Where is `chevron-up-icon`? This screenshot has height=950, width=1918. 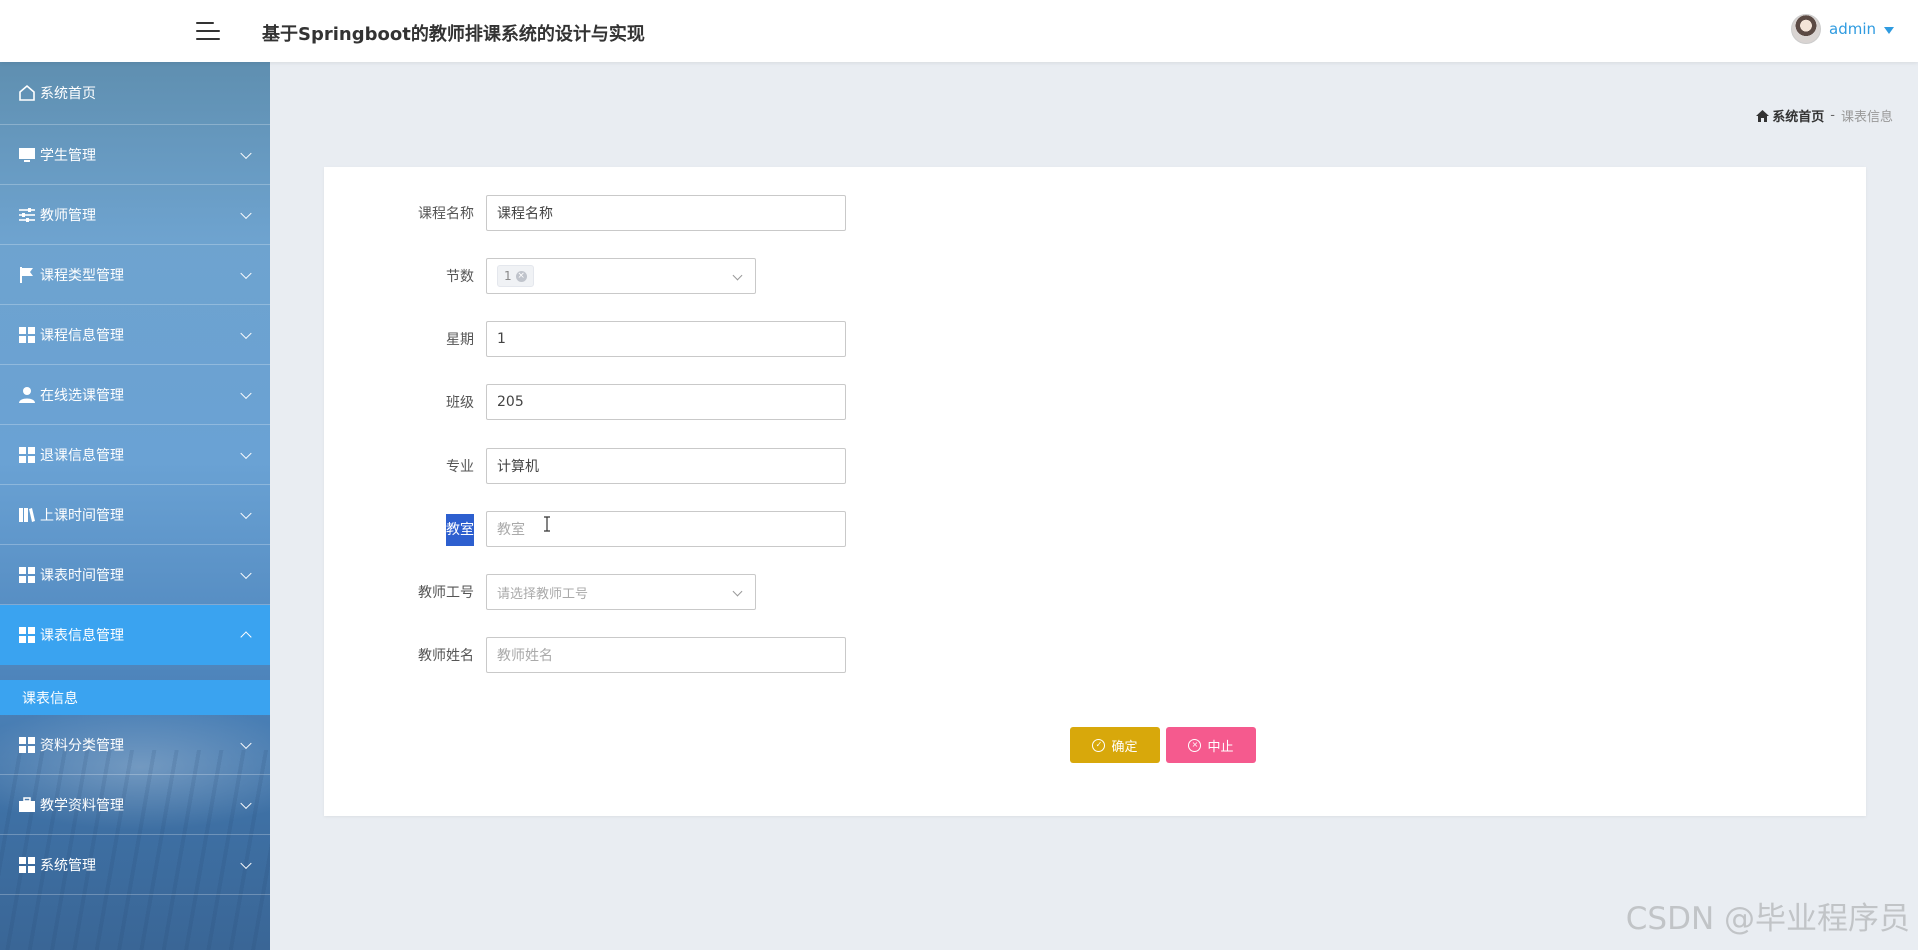
chevron-up-icon is located at coordinates (246, 637).